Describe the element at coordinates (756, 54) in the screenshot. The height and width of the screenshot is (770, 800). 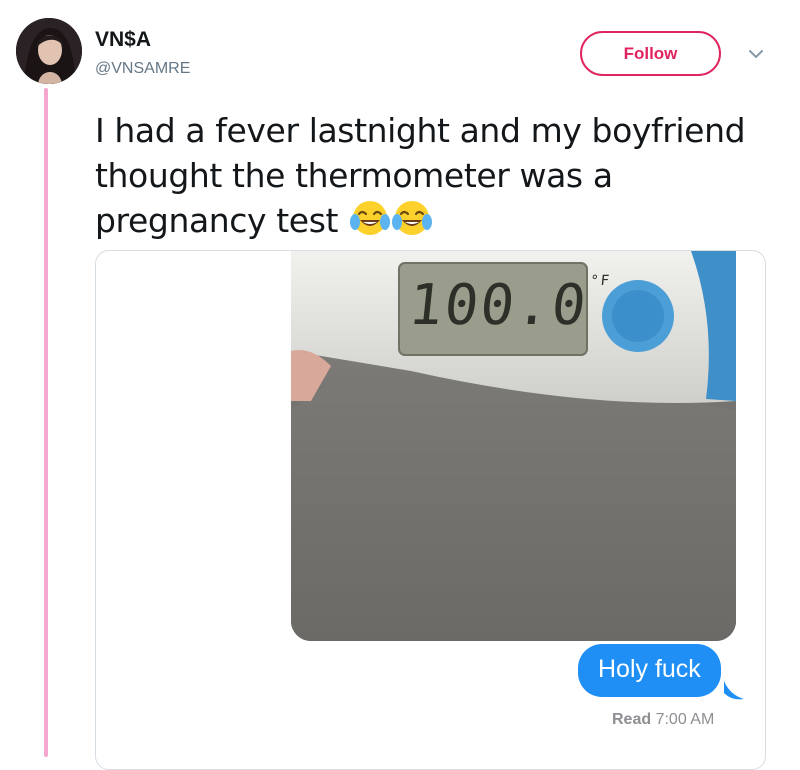
I see `chevron-down-icon` at that location.